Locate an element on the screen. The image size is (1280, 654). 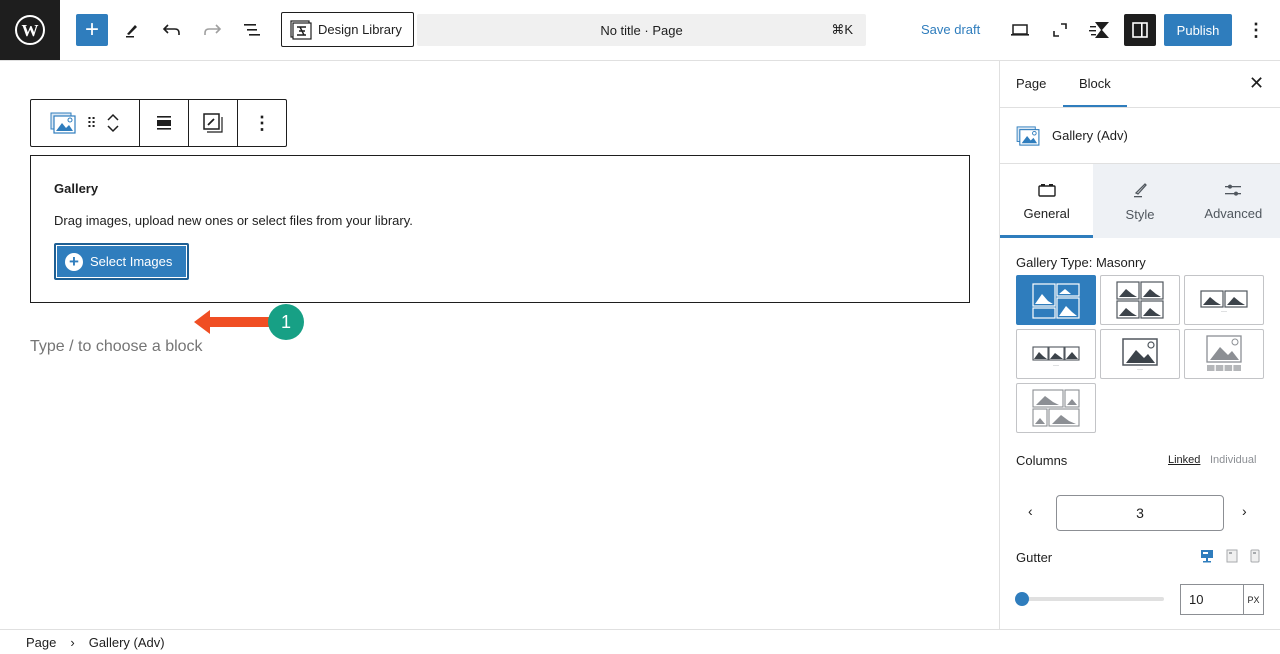
gutter-unit-selector: PX is located at coordinates (1253, 599).